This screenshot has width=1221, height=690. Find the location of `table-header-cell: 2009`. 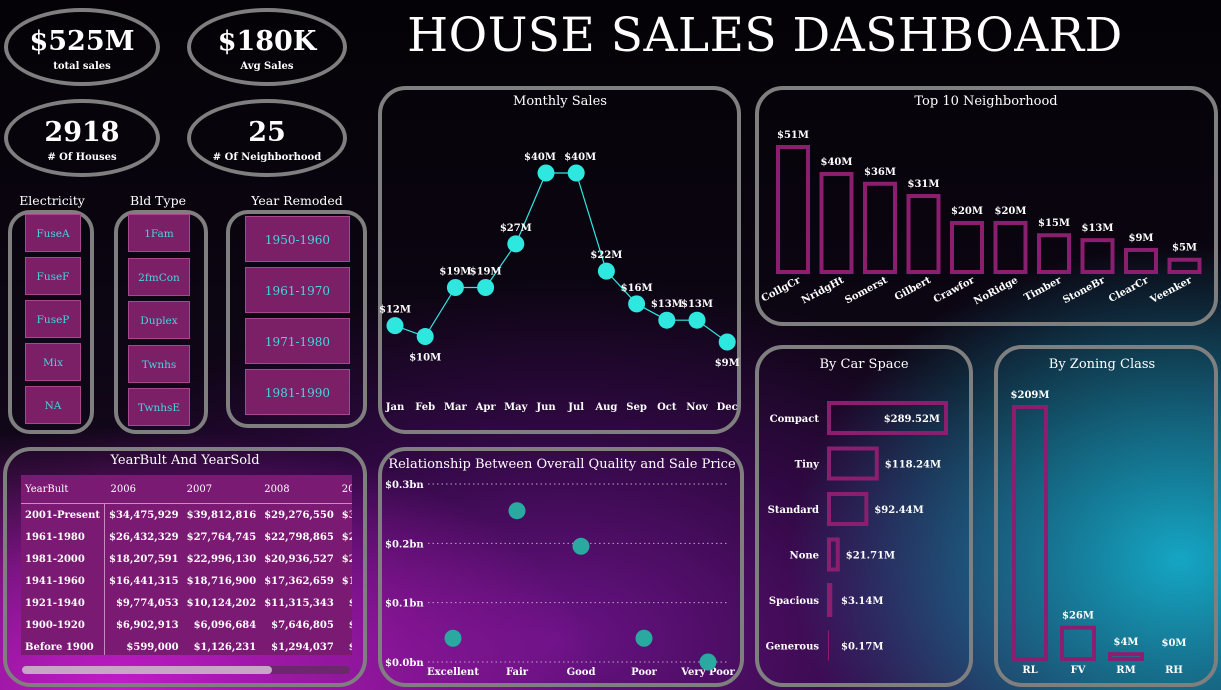

table-header-cell: 2009 is located at coordinates (344, 489).